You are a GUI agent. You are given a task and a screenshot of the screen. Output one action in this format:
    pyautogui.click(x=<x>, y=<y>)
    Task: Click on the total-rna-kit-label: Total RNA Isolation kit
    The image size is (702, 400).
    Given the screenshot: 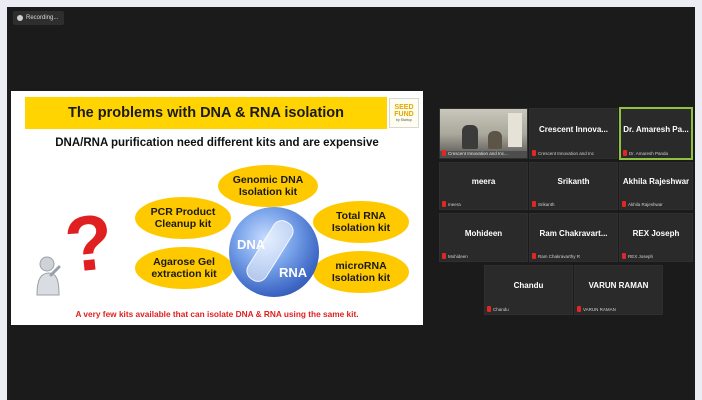 What is the action you would take?
    pyautogui.click(x=361, y=222)
    